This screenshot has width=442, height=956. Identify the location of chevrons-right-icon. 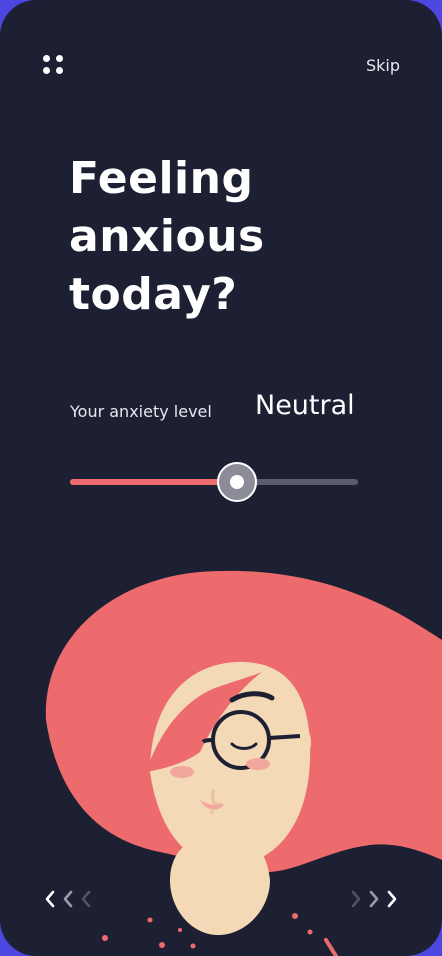
(374, 899).